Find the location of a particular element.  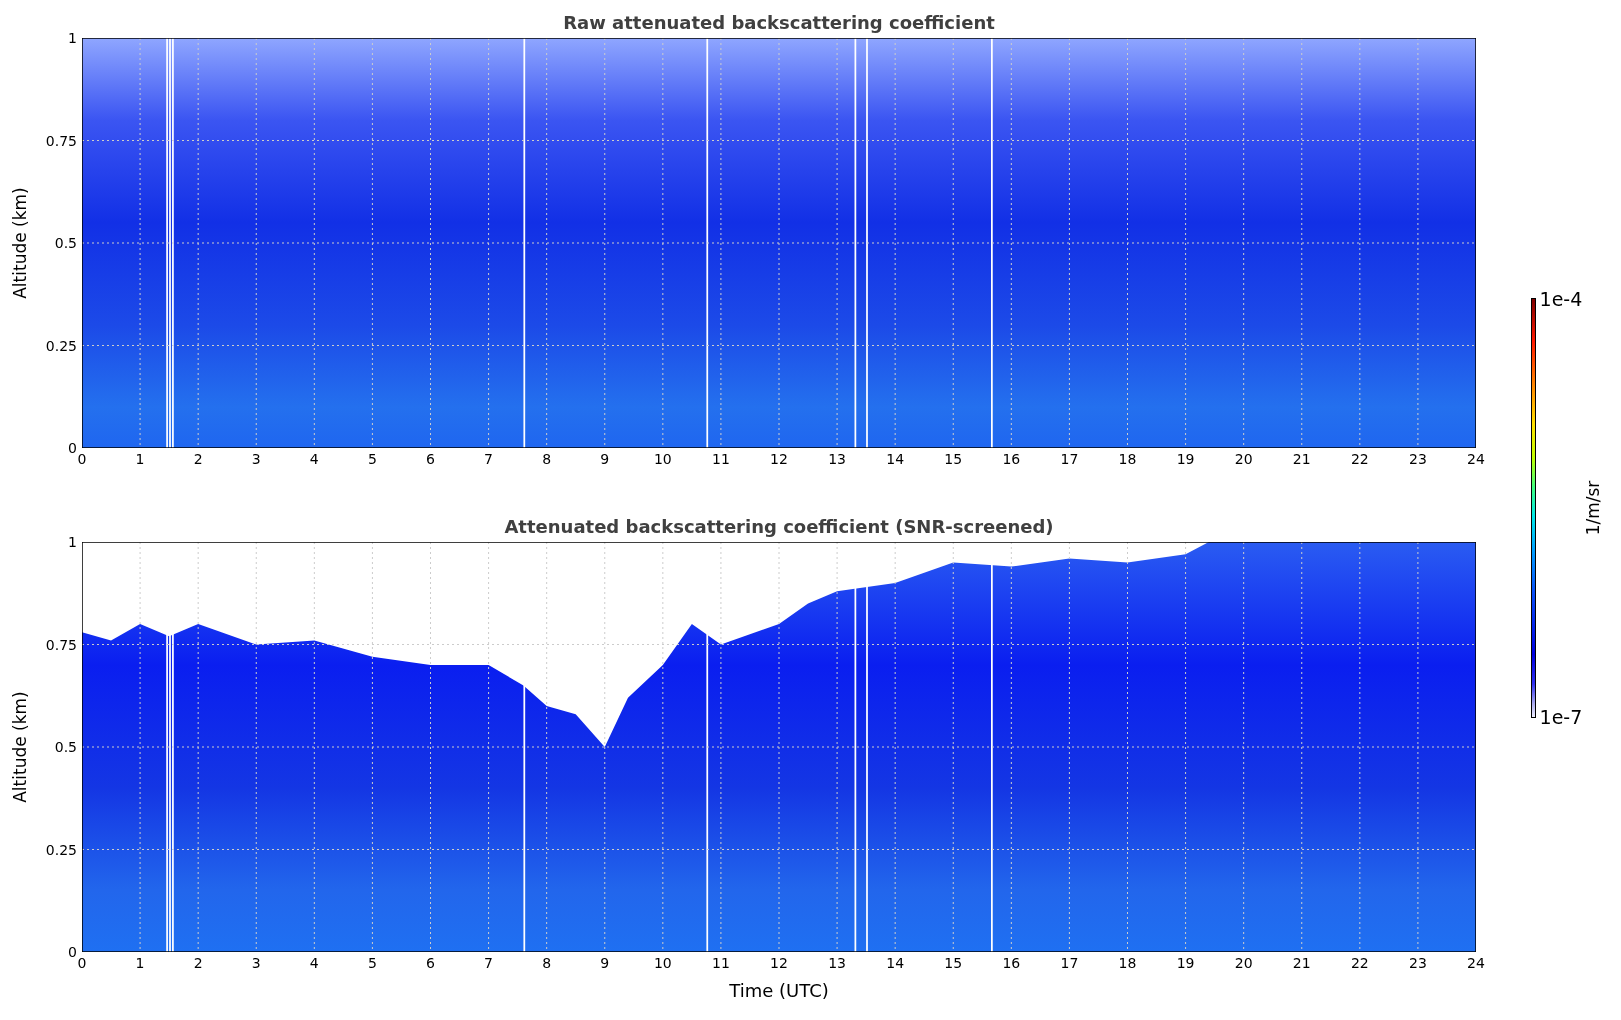

plot-title: Attenuated backscattering coefficient (SNR-screened) is located at coordinates (779, 527).